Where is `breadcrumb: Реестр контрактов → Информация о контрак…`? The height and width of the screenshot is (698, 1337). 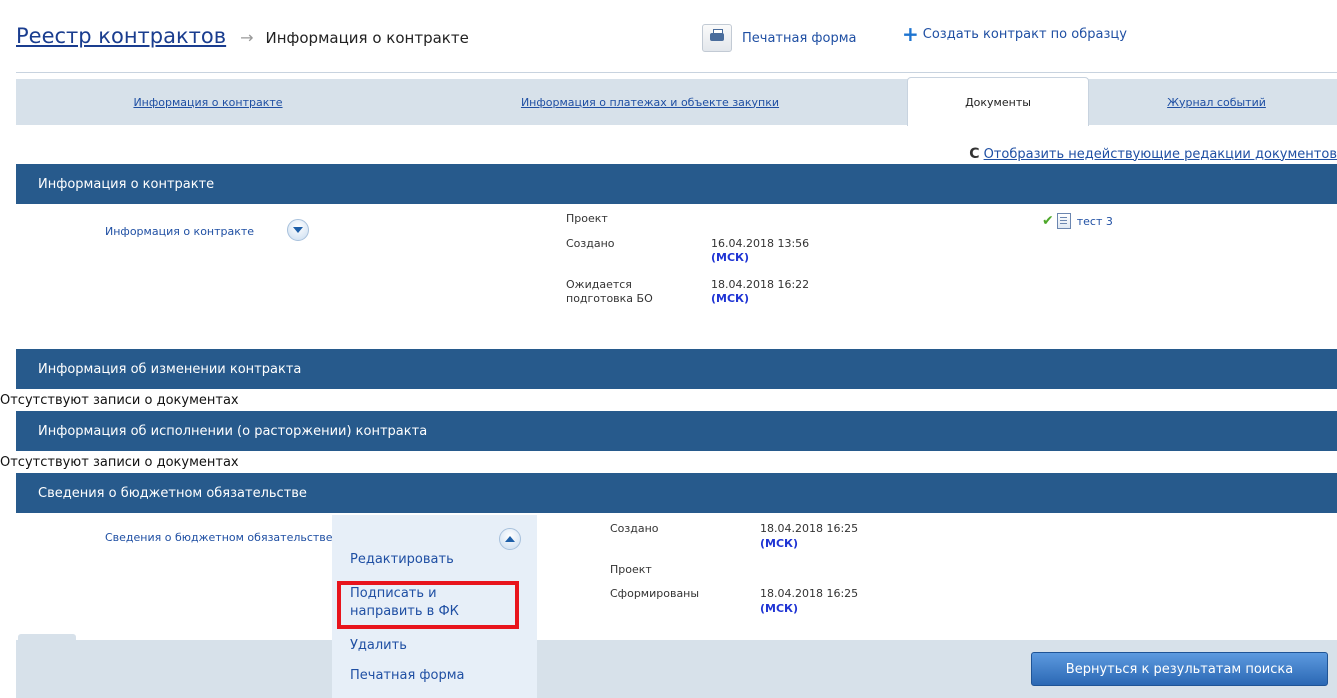
breadcrumb: Реестр контрактов → Информация о контрак… is located at coordinates (242, 36).